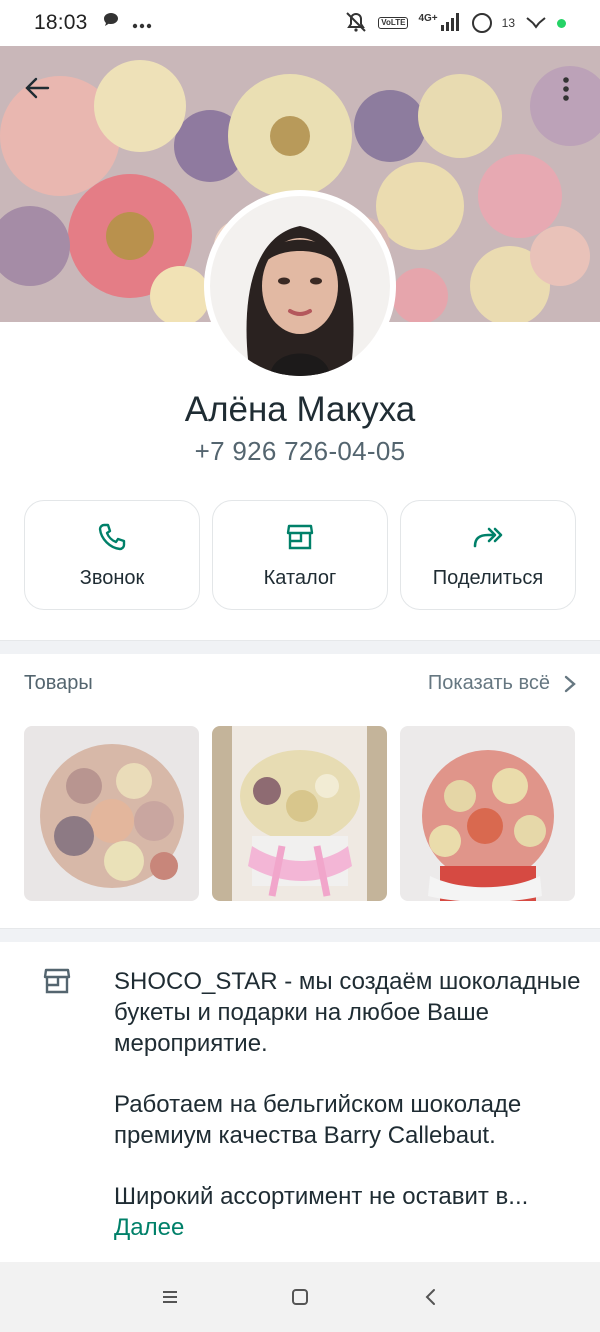 This screenshot has height=1332, width=600. I want to click on home-button, so click(300, 1297).